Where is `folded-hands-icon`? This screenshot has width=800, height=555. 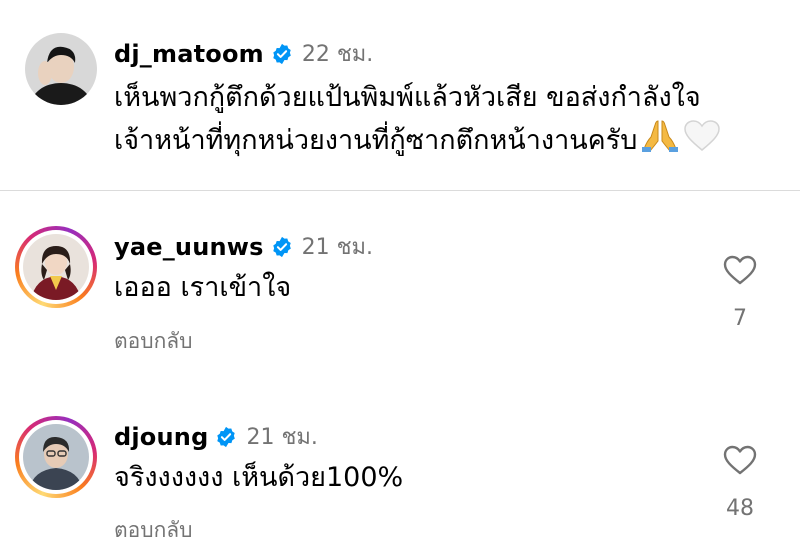 folded-hands-icon is located at coordinates (660, 142).